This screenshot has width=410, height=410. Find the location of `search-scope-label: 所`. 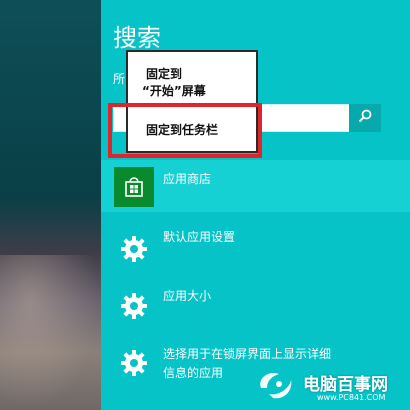

search-scope-label: 所 is located at coordinates (119, 78).